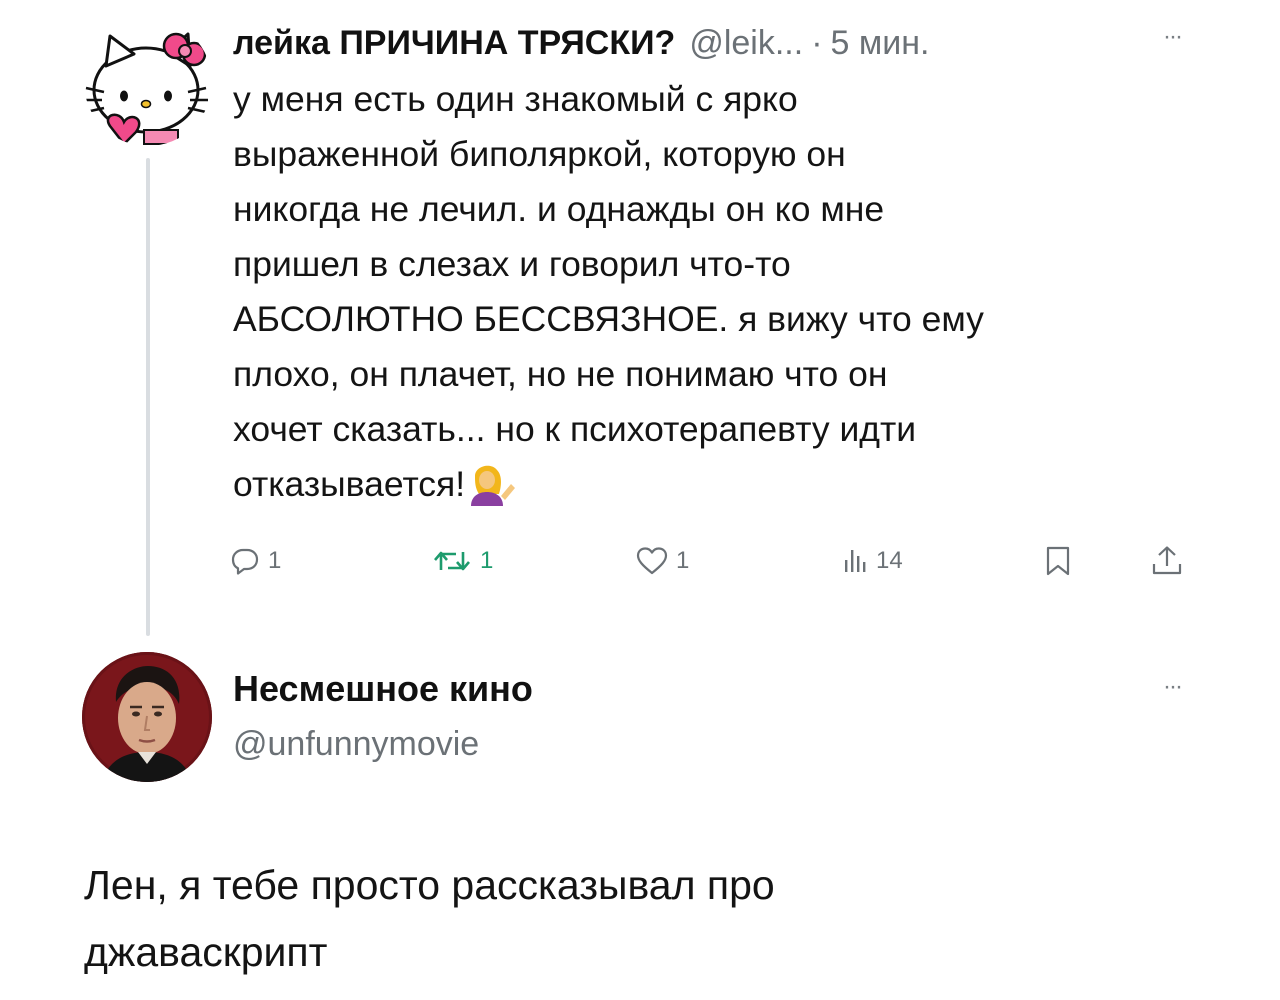 The height and width of the screenshot is (1000, 1280). I want to click on tweet-action-bar: 1 1 1 14, so click(640, 561).